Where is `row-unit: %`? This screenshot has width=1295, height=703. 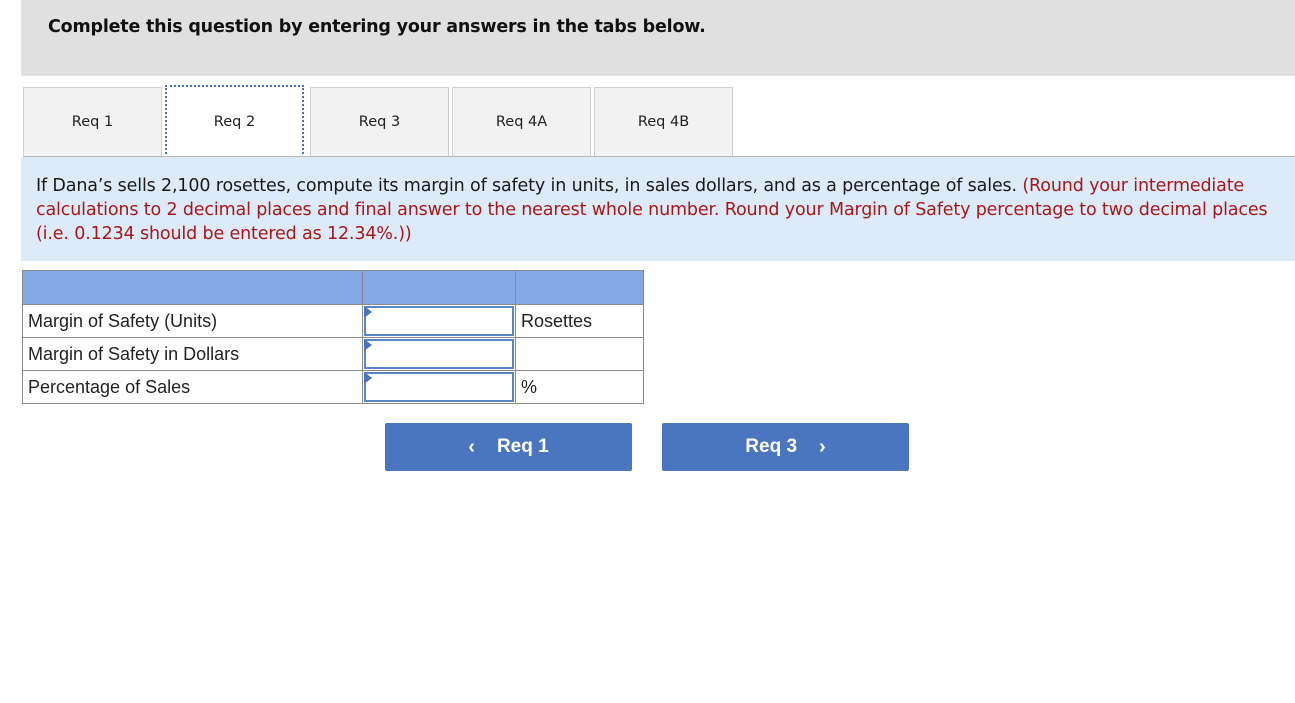 row-unit: % is located at coordinates (579, 387).